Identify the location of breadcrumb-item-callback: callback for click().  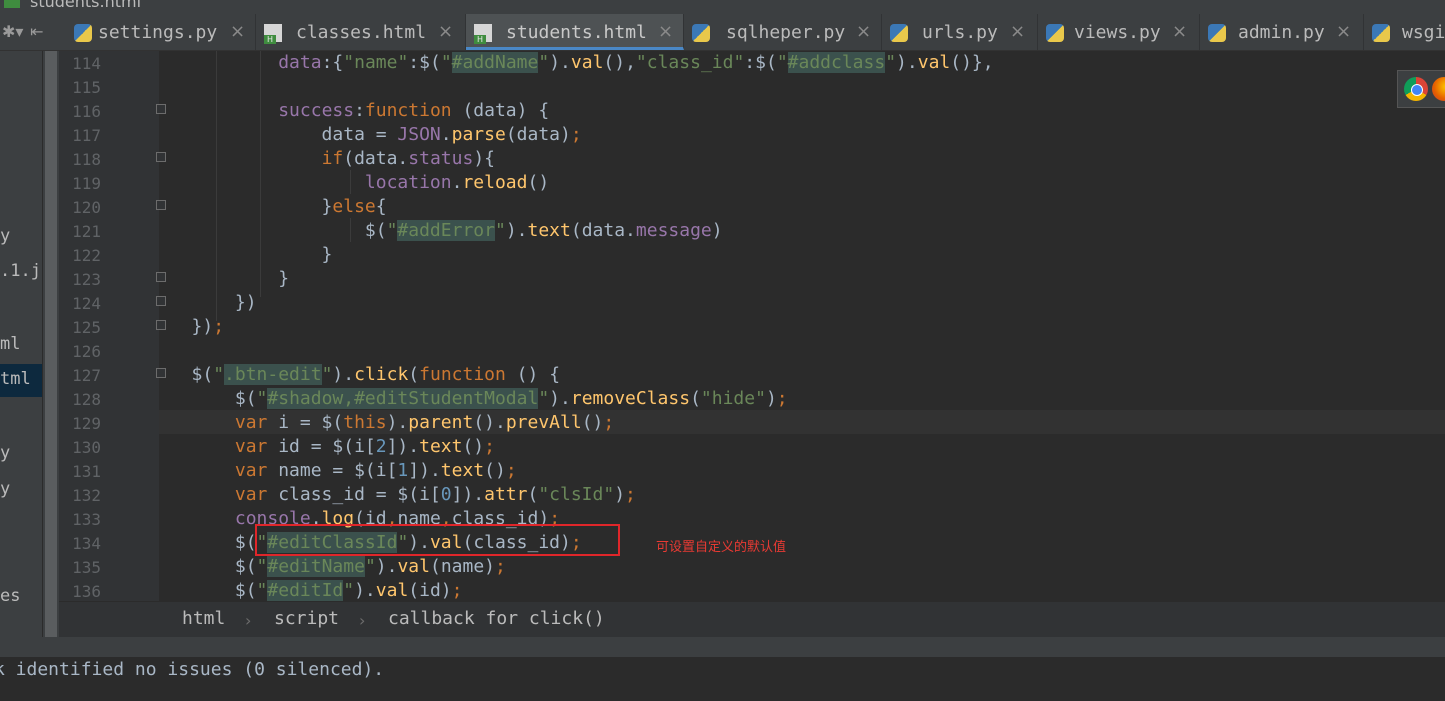
(496, 618).